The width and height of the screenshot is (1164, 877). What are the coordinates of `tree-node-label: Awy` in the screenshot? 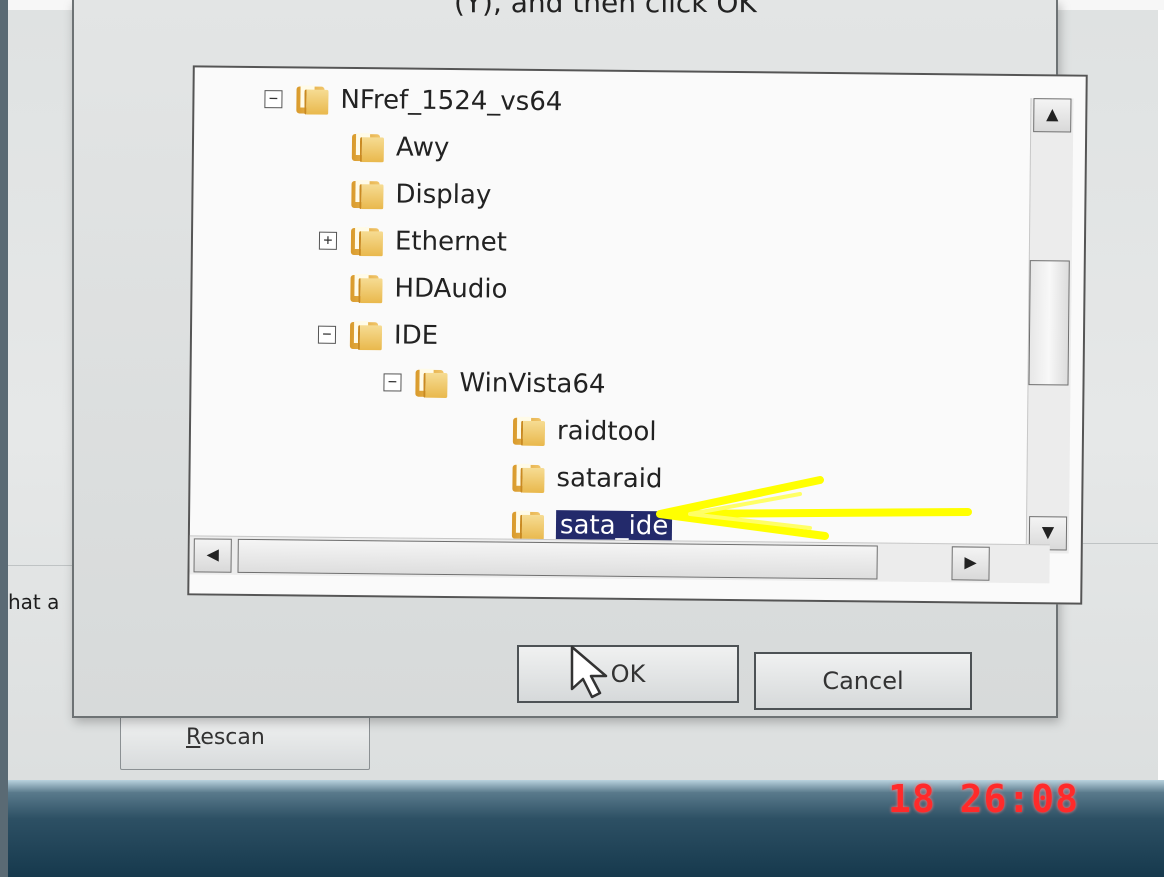 It's located at (422, 148).